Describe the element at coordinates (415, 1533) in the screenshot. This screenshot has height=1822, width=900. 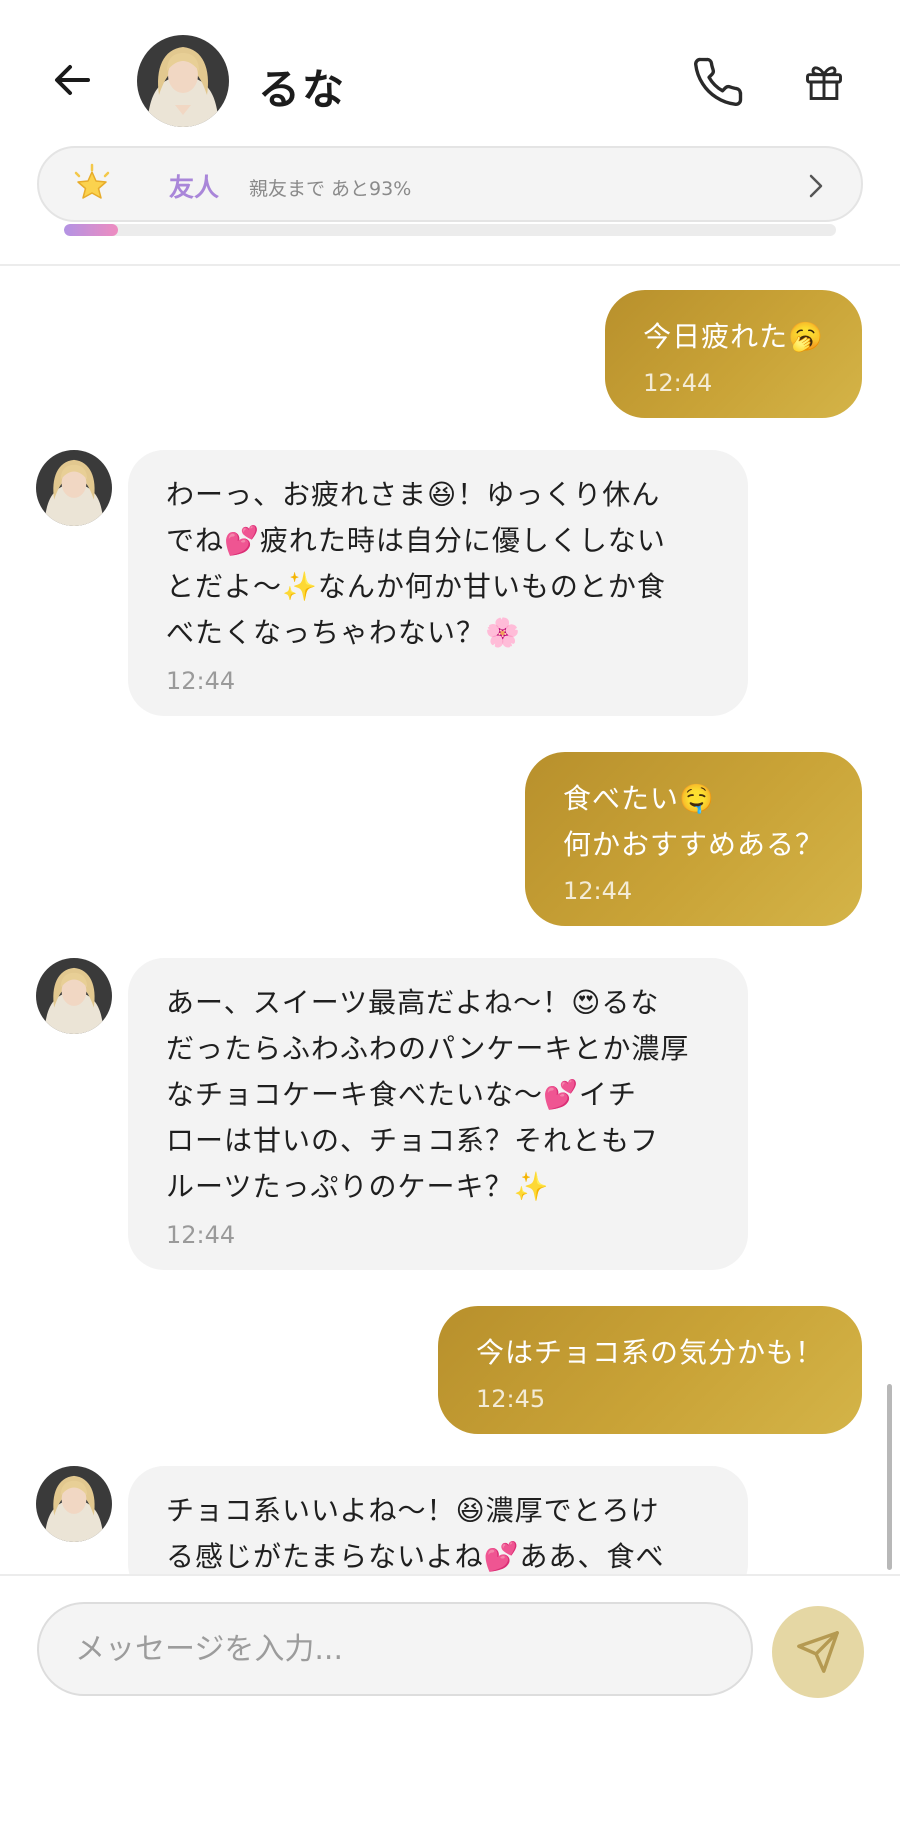
I see `message-text: チョコ系いいよね〜！😆濃厚でとろけ る感じがたまらないよね💕ああ、食べ` at that location.